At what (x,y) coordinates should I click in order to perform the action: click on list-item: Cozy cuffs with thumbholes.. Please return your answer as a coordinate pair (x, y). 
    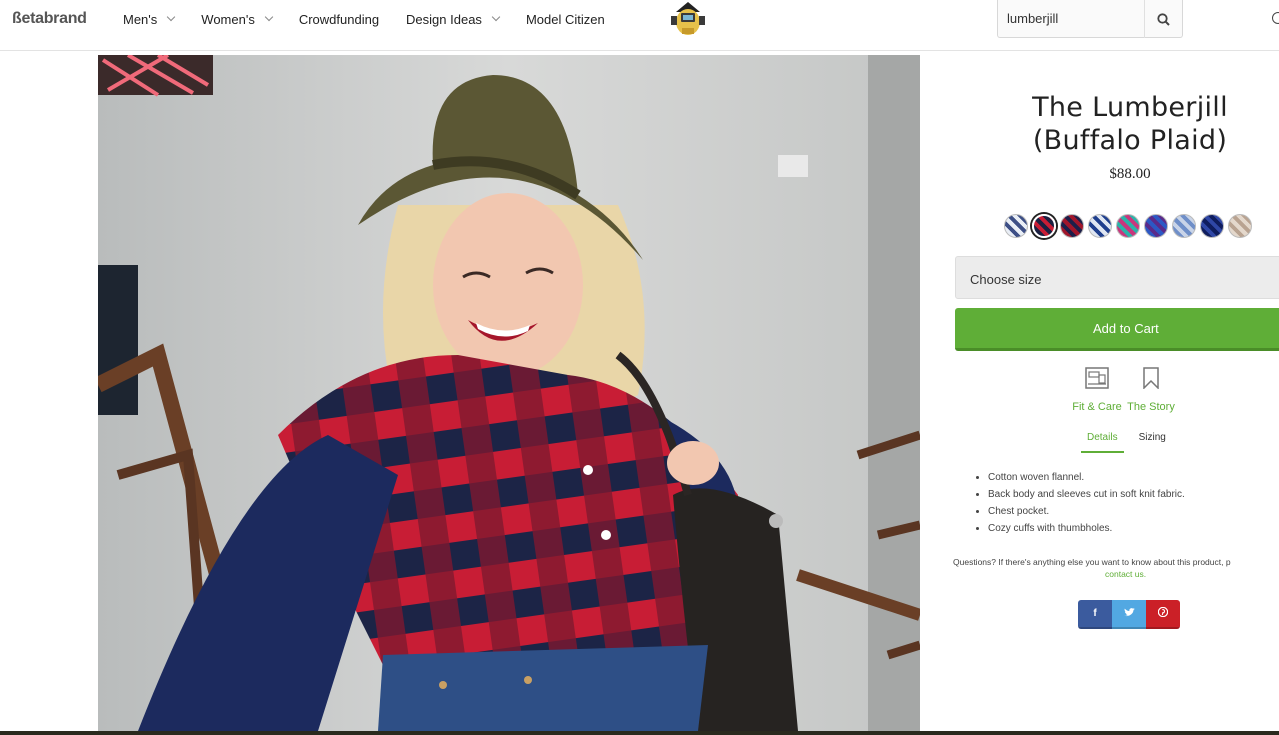
    Looking at the image, I should click on (1086, 528).